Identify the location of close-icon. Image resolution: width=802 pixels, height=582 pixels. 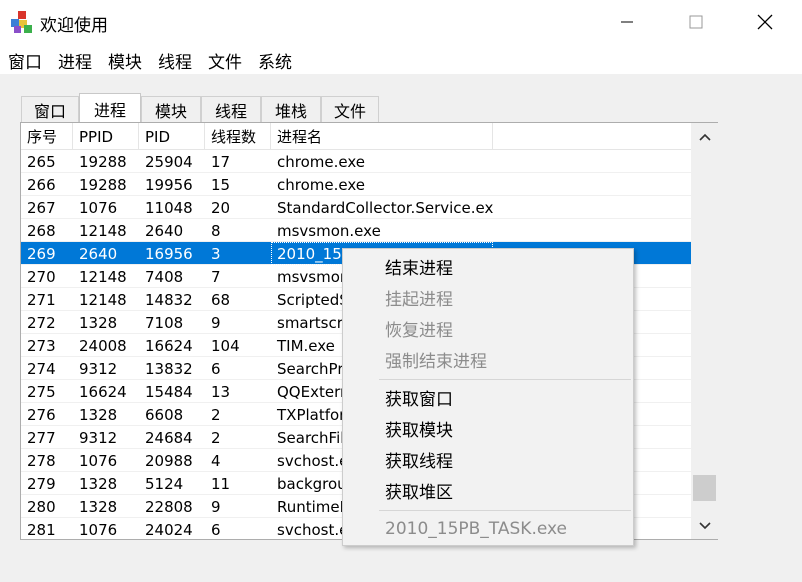
(765, 22).